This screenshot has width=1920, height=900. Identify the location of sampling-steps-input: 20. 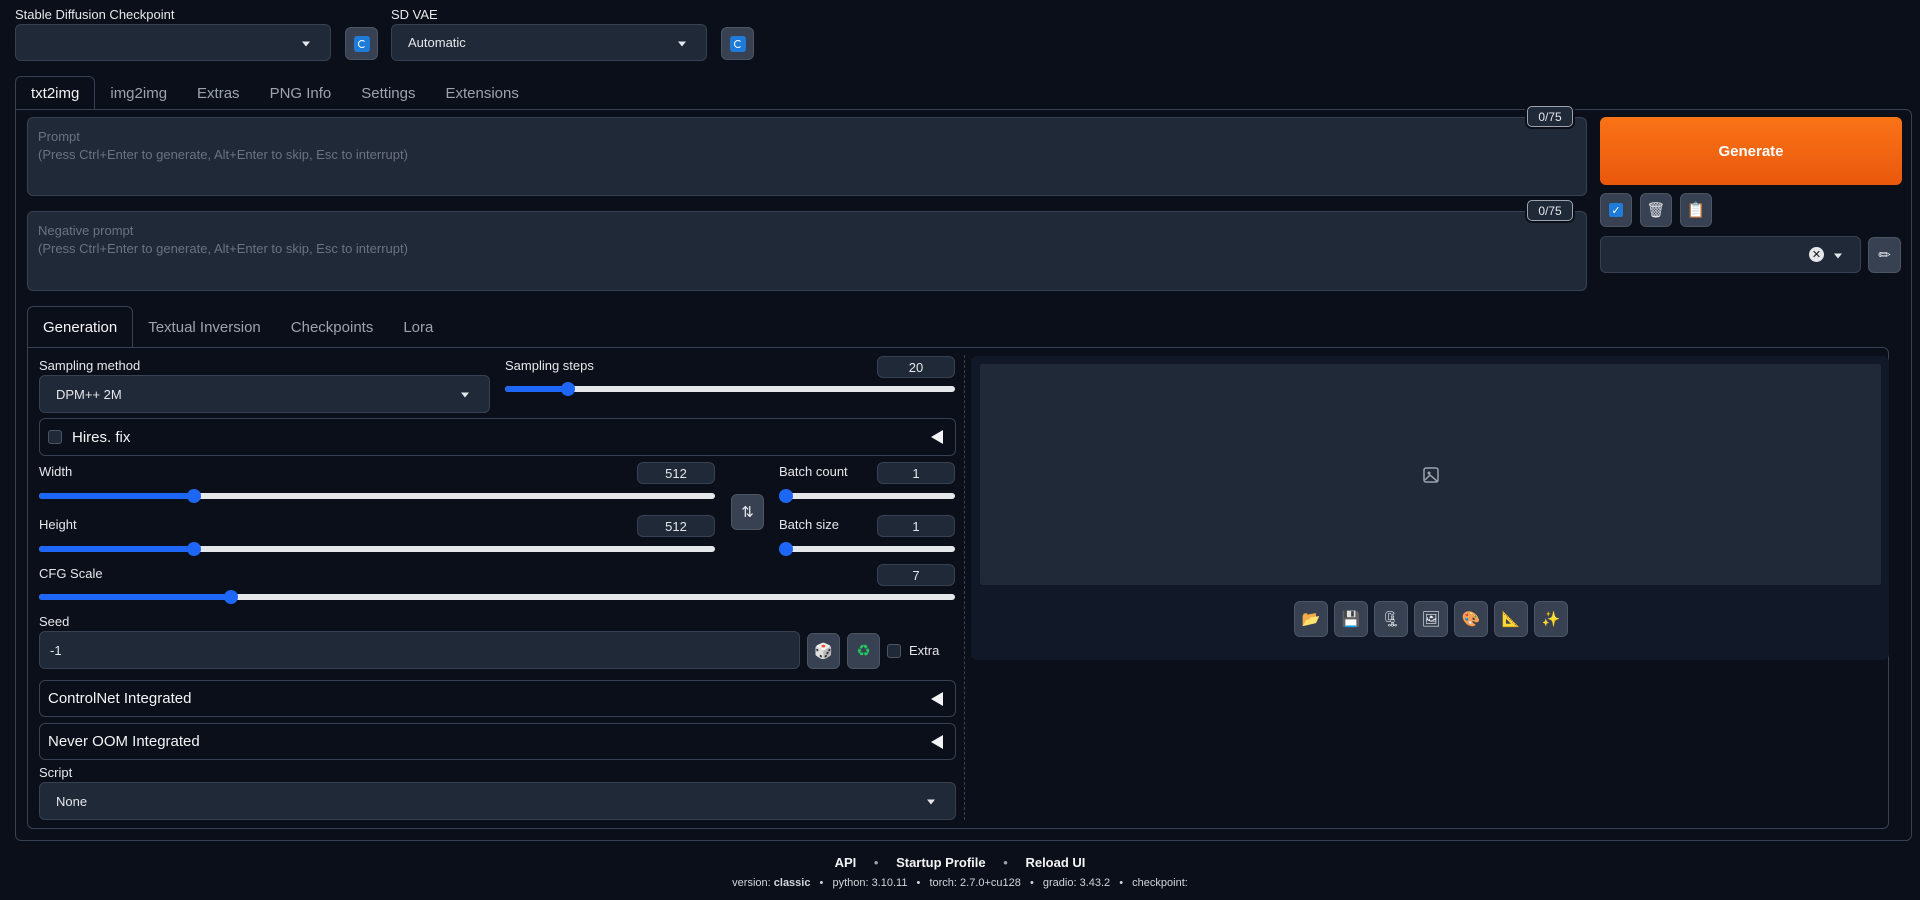
(916, 367).